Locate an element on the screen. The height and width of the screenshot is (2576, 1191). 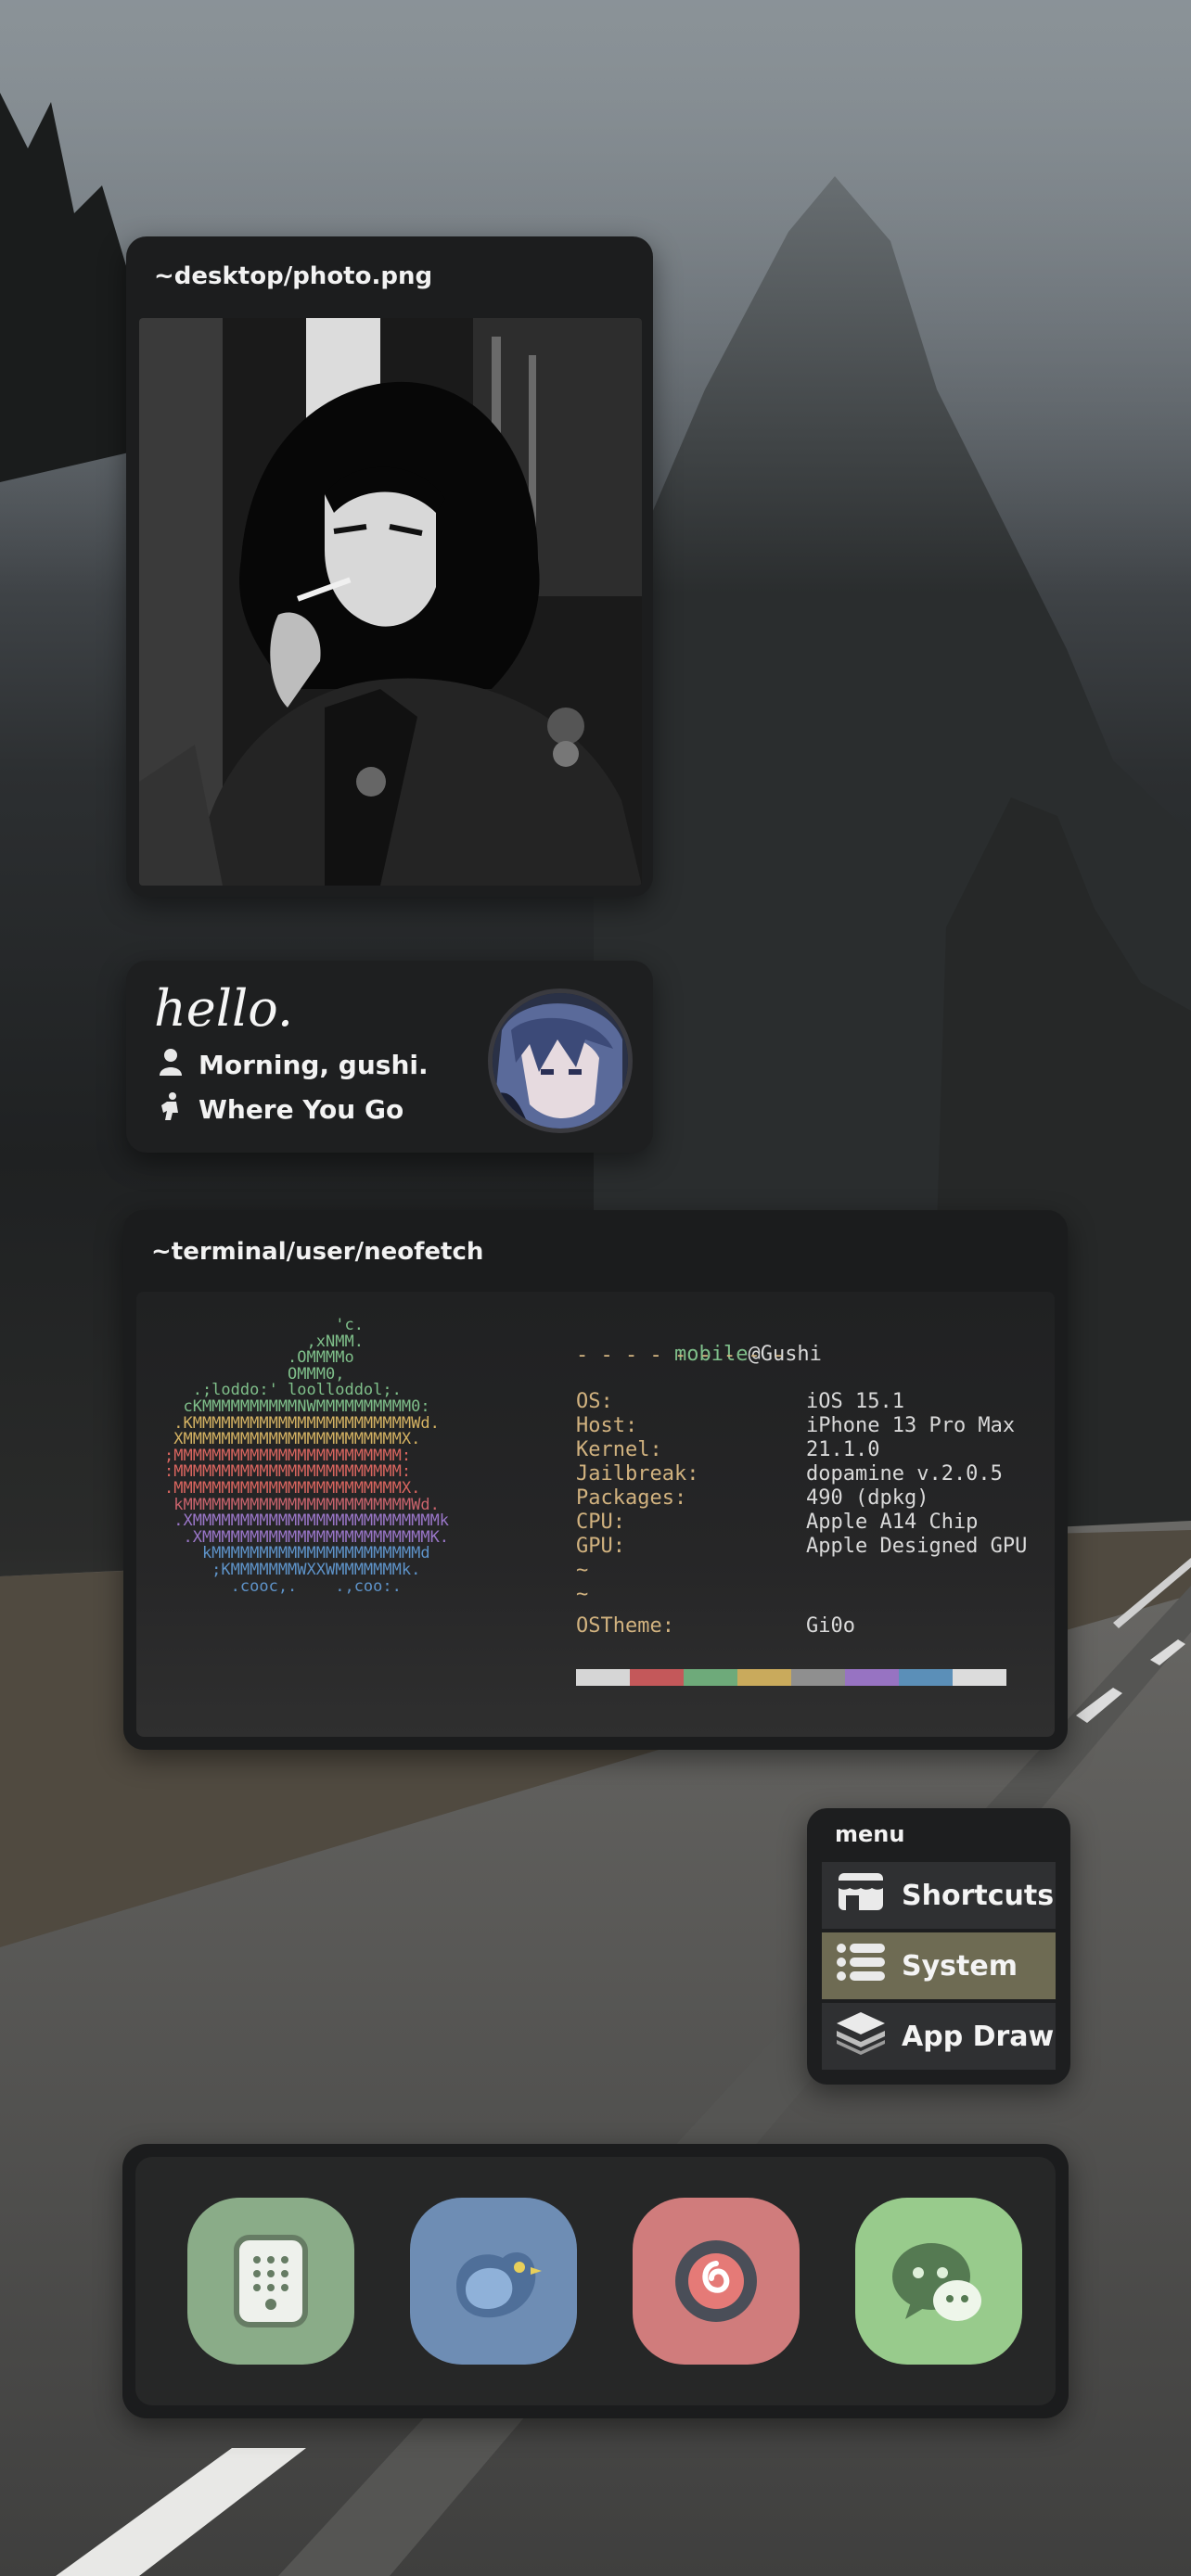
field-value: dopamine v.2.0.5 is located at coordinates (905, 1474).